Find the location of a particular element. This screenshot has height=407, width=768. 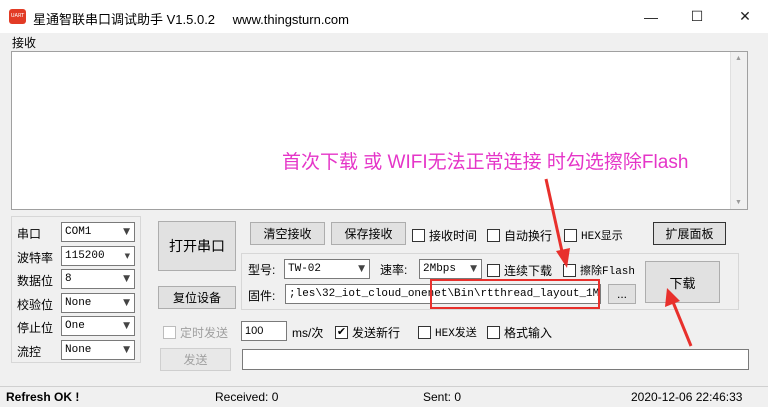

send-interval-input: 100 is located at coordinates (264, 331).